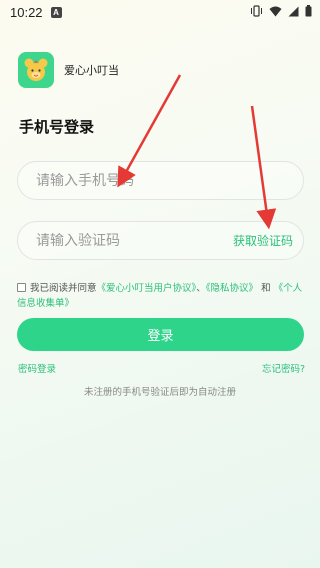 The height and width of the screenshot is (568, 320). I want to click on wifi-icon, so click(275, 11).